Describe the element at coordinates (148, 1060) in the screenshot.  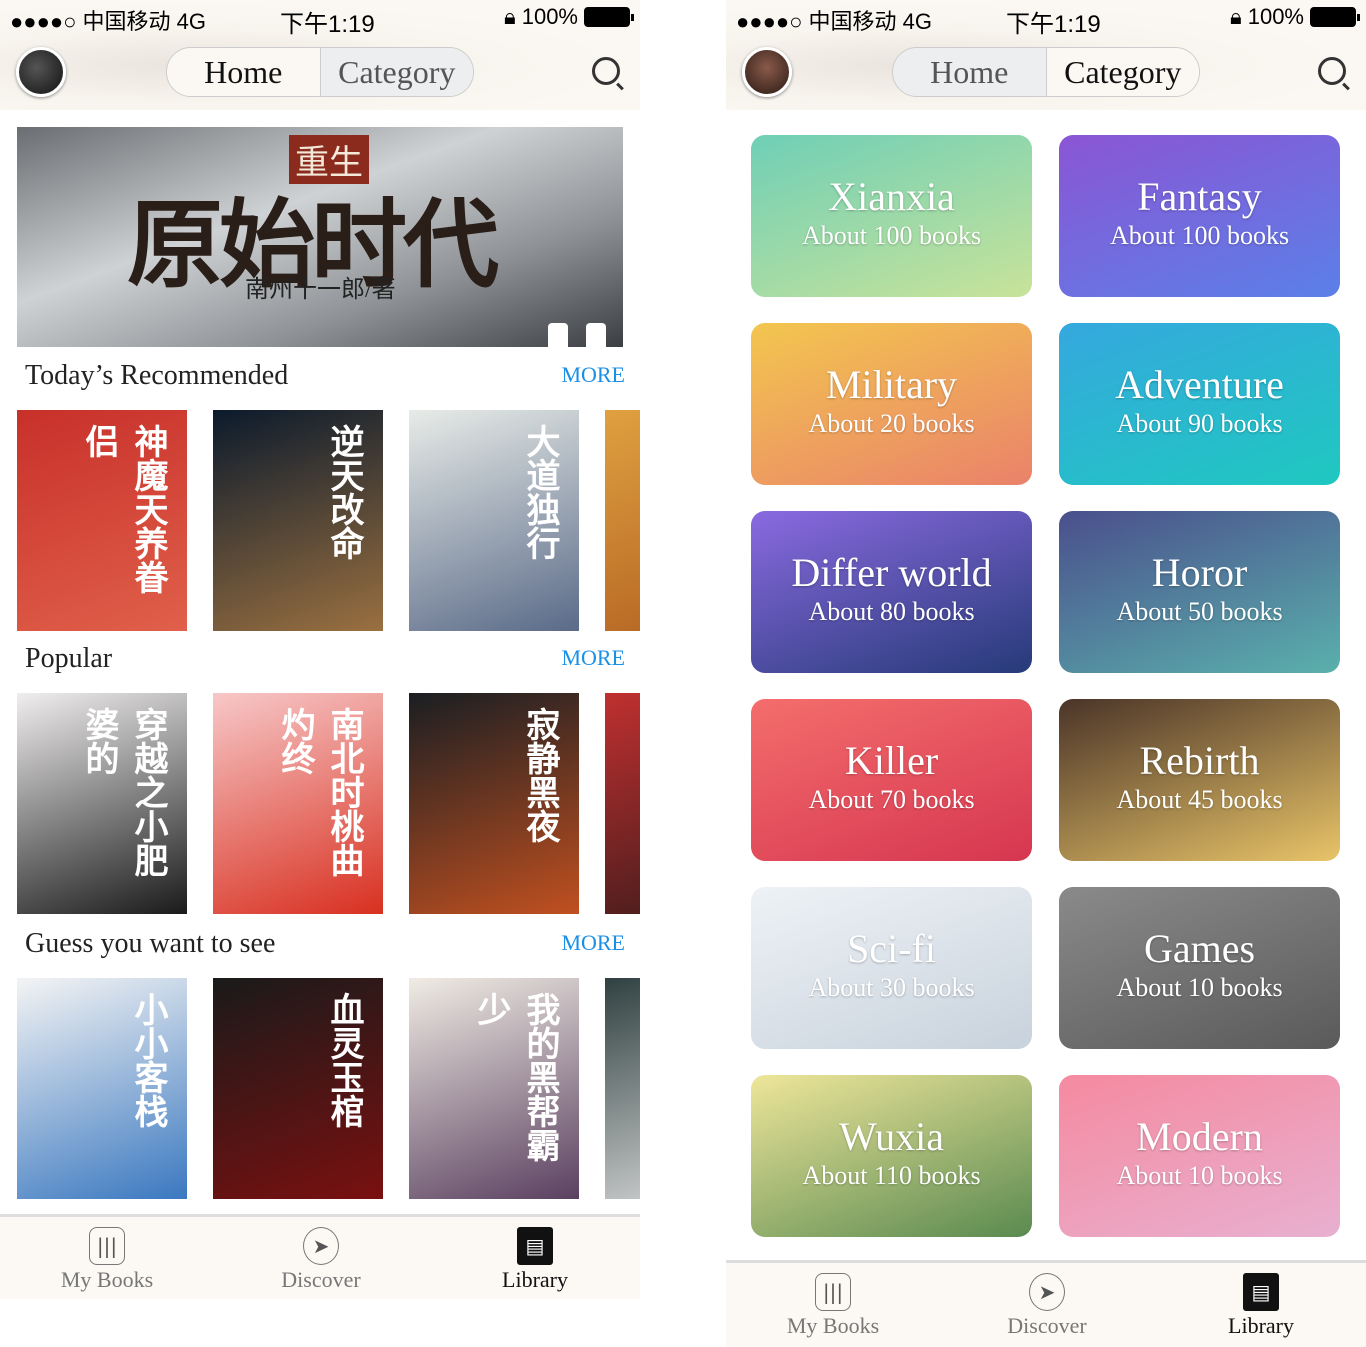
I see `book-cover-title: 小小客栈` at that location.